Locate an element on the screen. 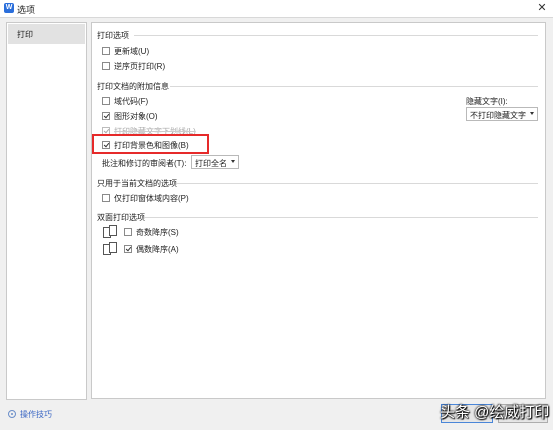  odd-descending-label: 奇数降序(S) is located at coordinates (157, 232).